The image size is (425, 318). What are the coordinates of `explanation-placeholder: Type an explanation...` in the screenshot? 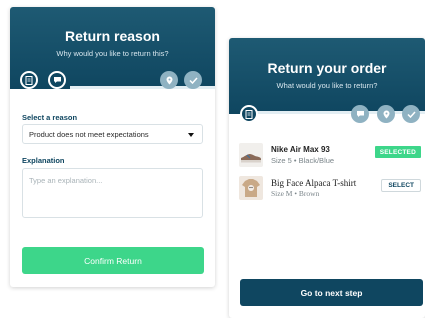 It's located at (66, 180).